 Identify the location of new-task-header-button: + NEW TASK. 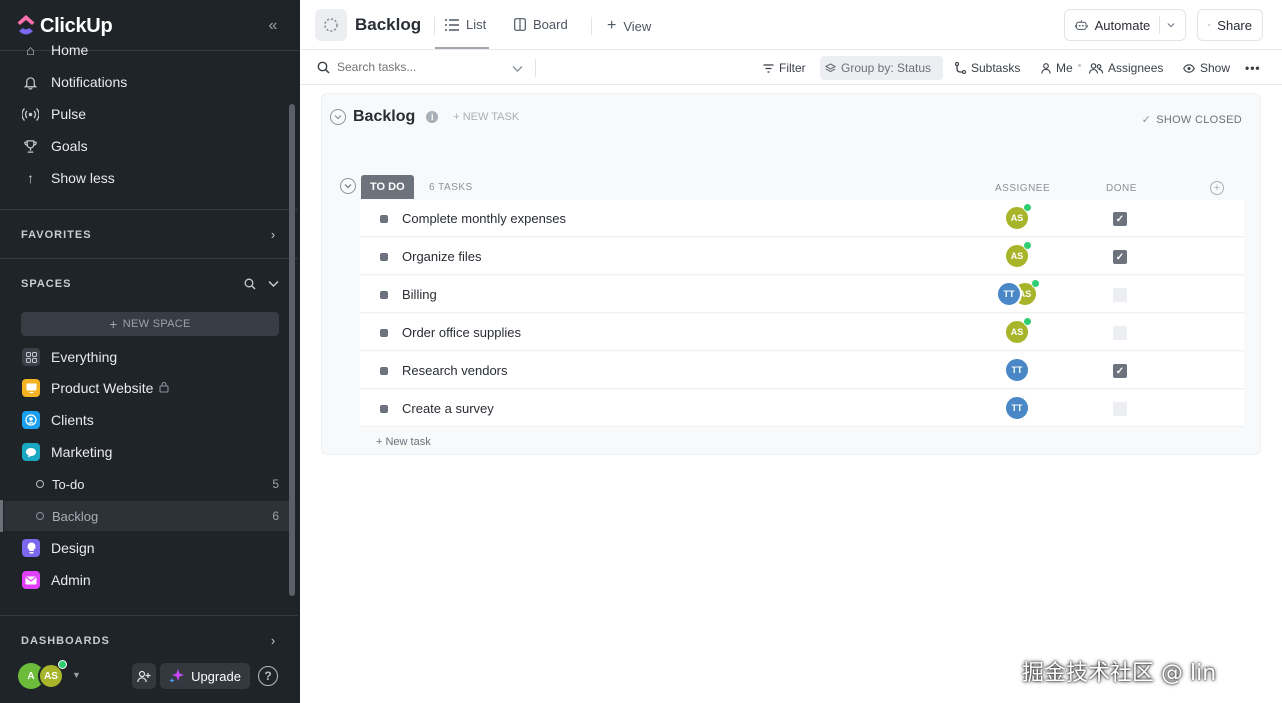
(486, 117).